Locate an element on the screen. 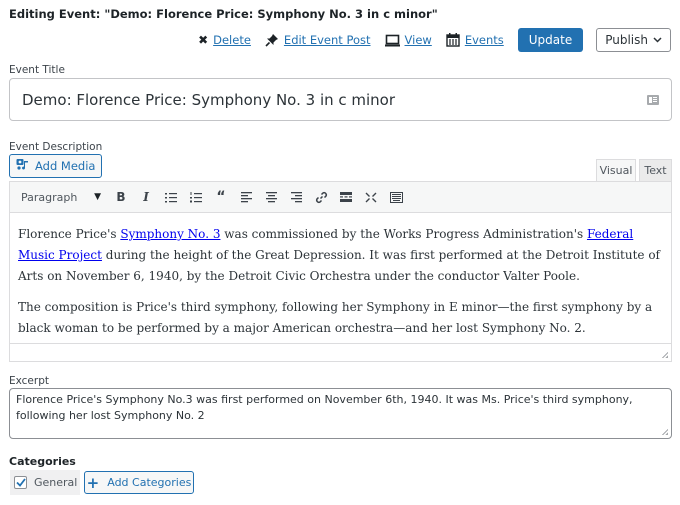 The width and height of the screenshot is (680, 505). symphony-no-3-link: Symphony No. 3 is located at coordinates (170, 234).